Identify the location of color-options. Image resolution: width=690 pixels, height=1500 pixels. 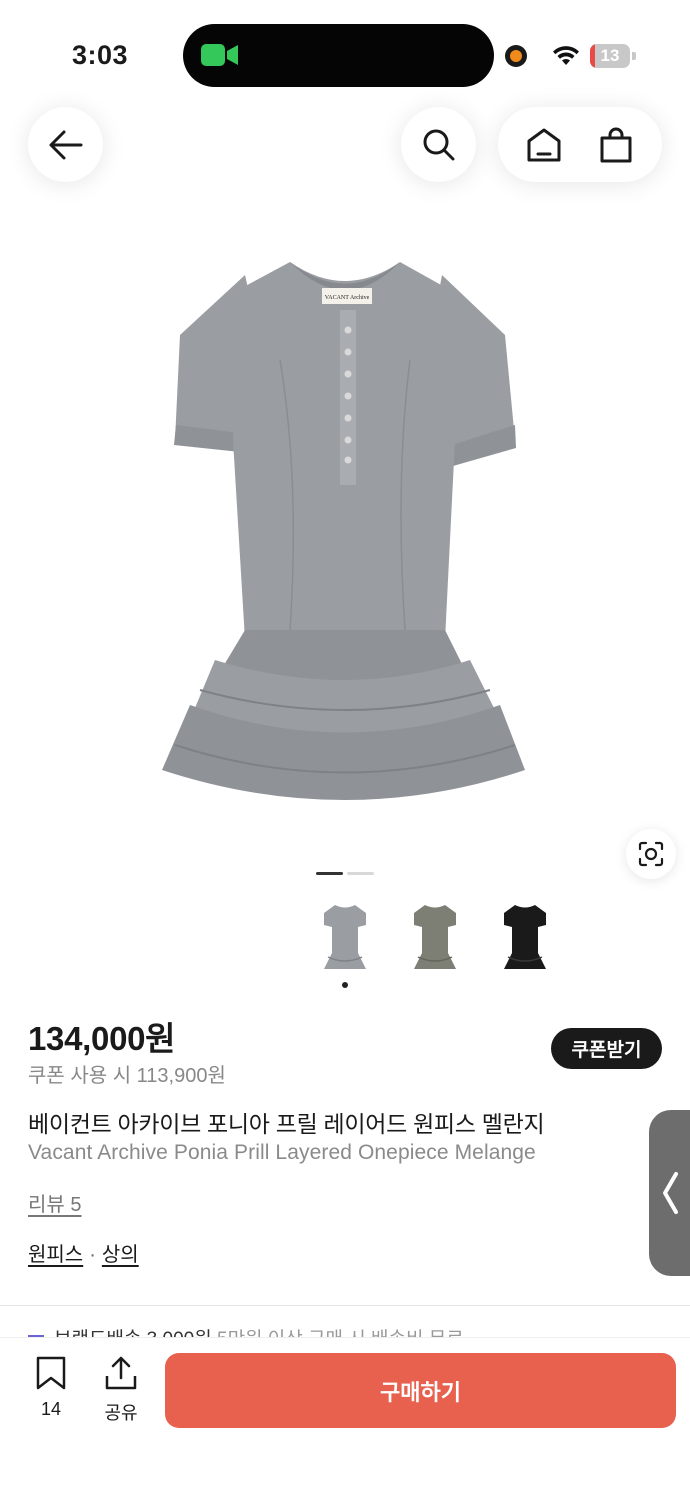
(435, 937).